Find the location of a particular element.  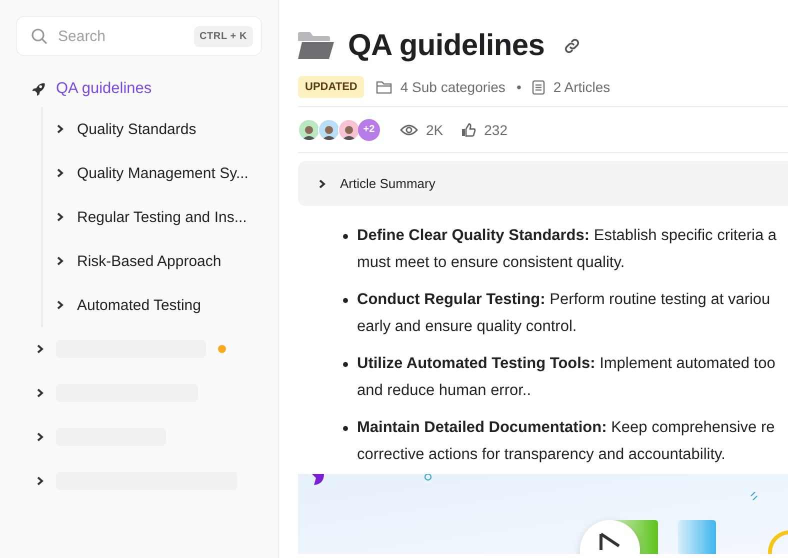

page-title: QA guidelines is located at coordinates (446, 46).